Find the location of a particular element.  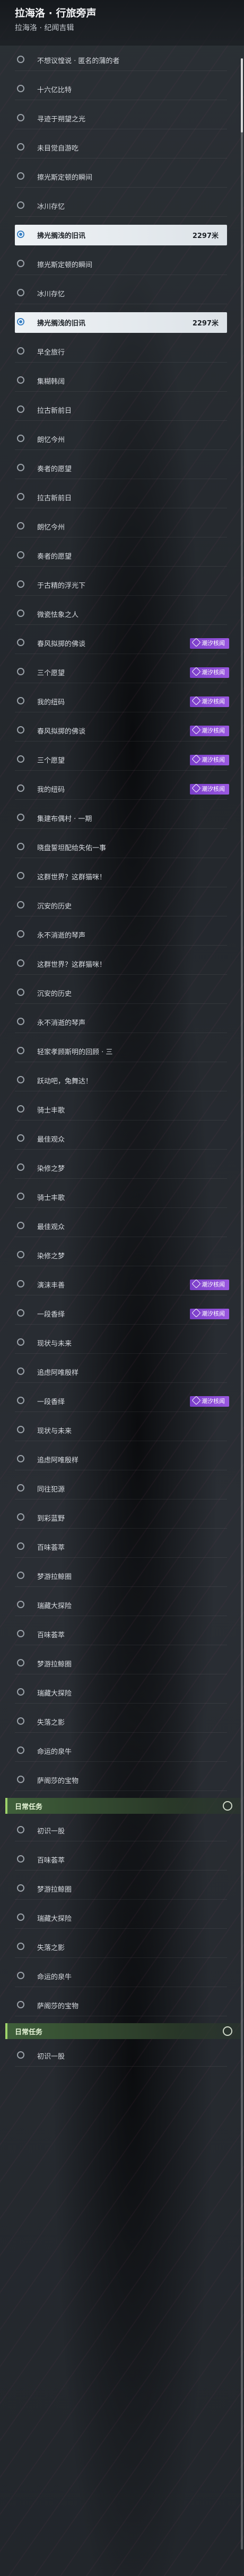

quest-item: 集糊韩阔 is located at coordinates (122, 380).